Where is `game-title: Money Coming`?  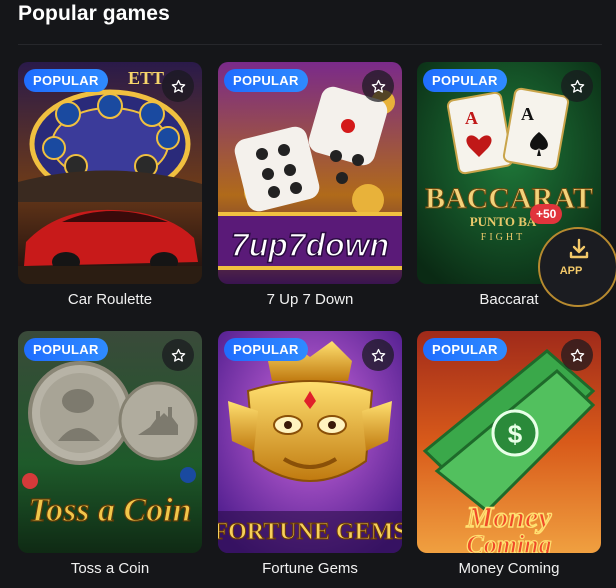
game-title: Money Coming is located at coordinates (509, 568).